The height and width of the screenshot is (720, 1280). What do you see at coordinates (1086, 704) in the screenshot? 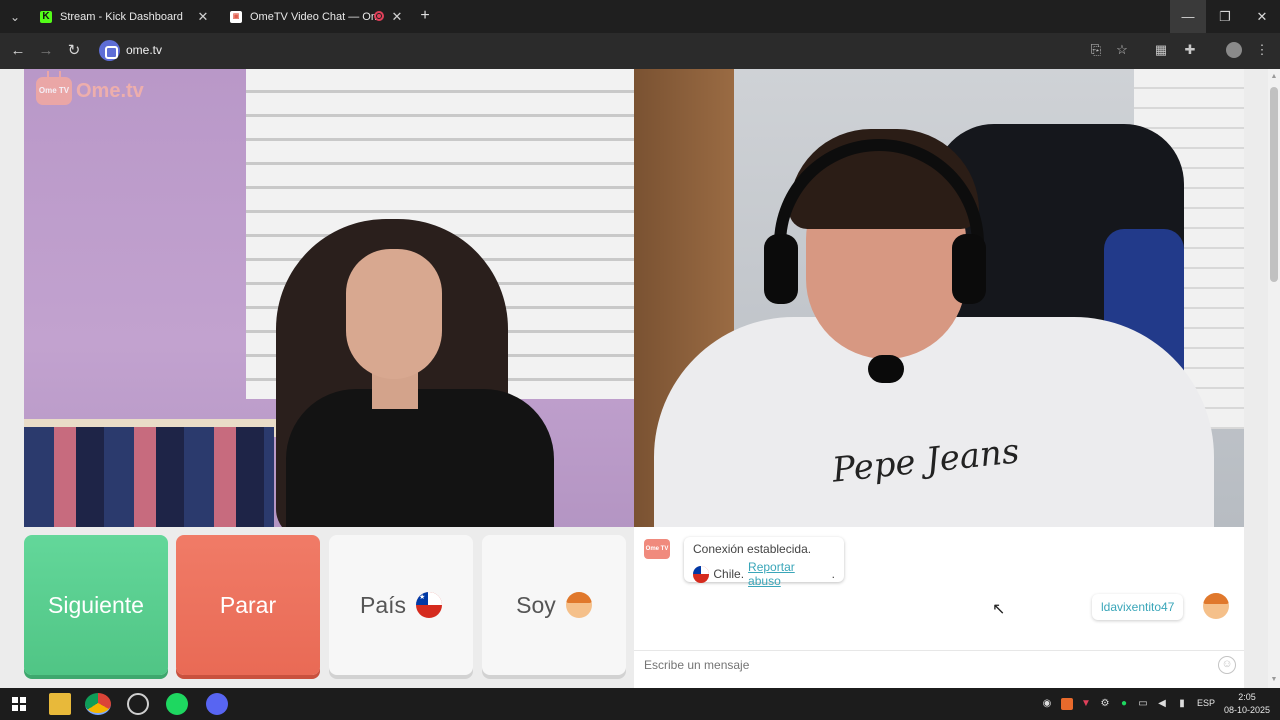
I see `shield-tray-icon: ▼` at bounding box center [1086, 704].